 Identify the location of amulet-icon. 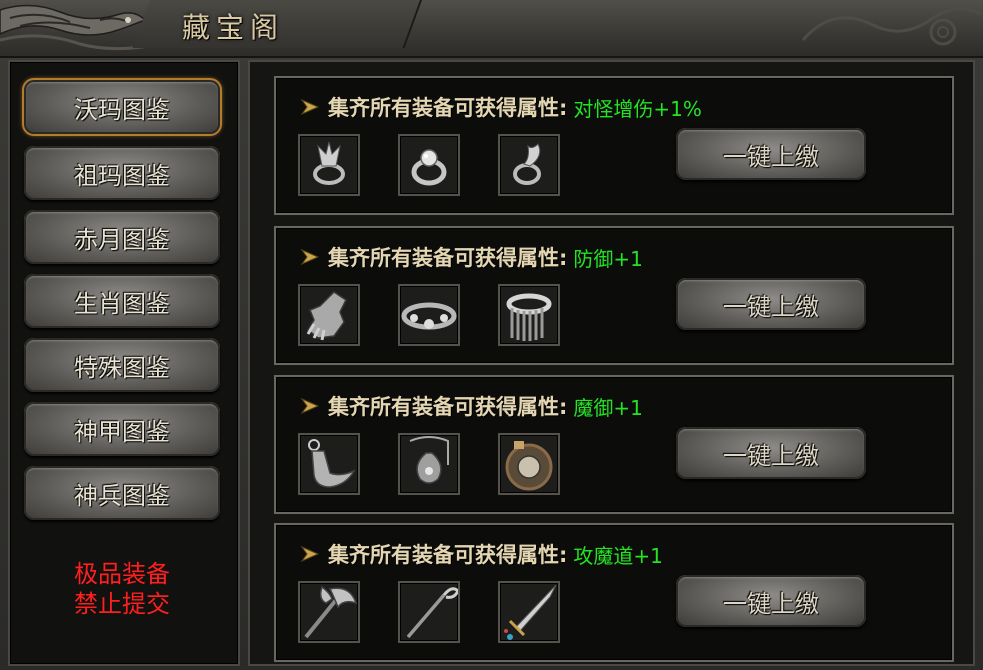
(429, 460).